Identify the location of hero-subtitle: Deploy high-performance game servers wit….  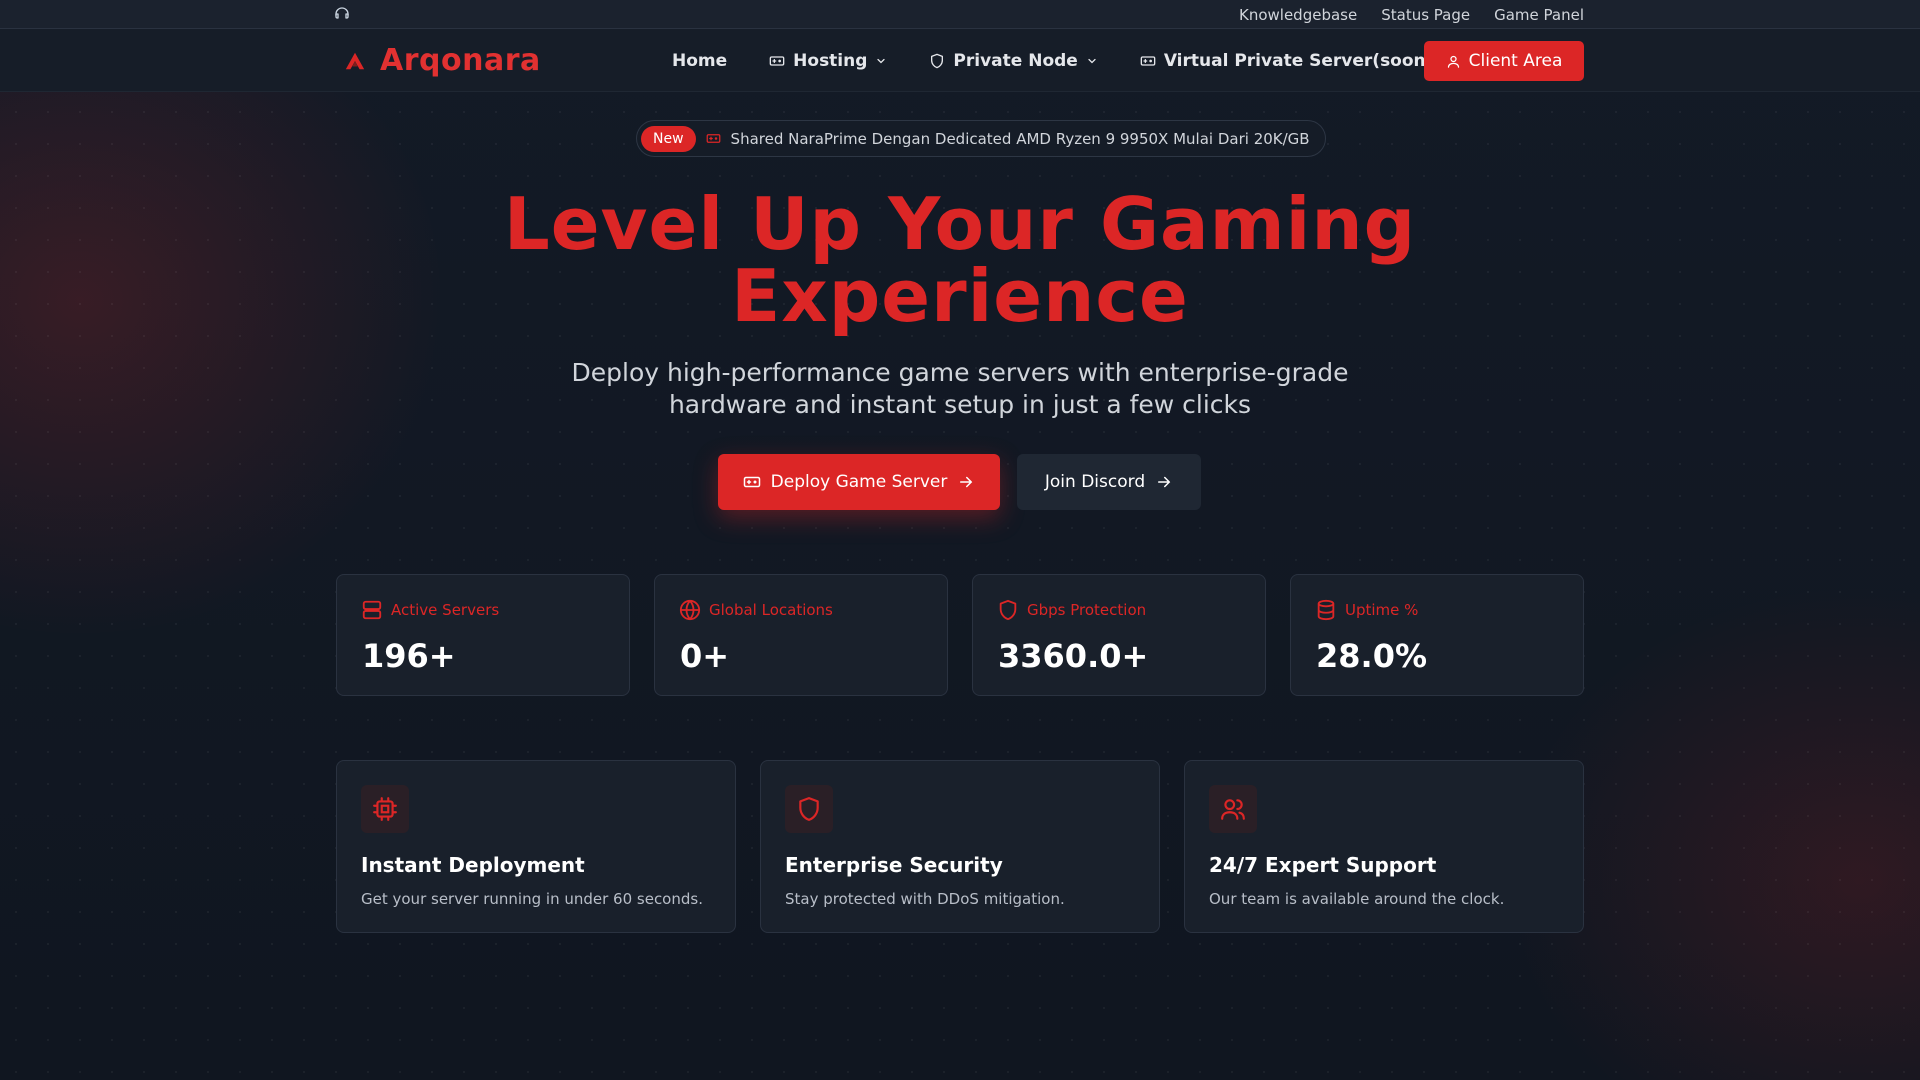
(960, 389).